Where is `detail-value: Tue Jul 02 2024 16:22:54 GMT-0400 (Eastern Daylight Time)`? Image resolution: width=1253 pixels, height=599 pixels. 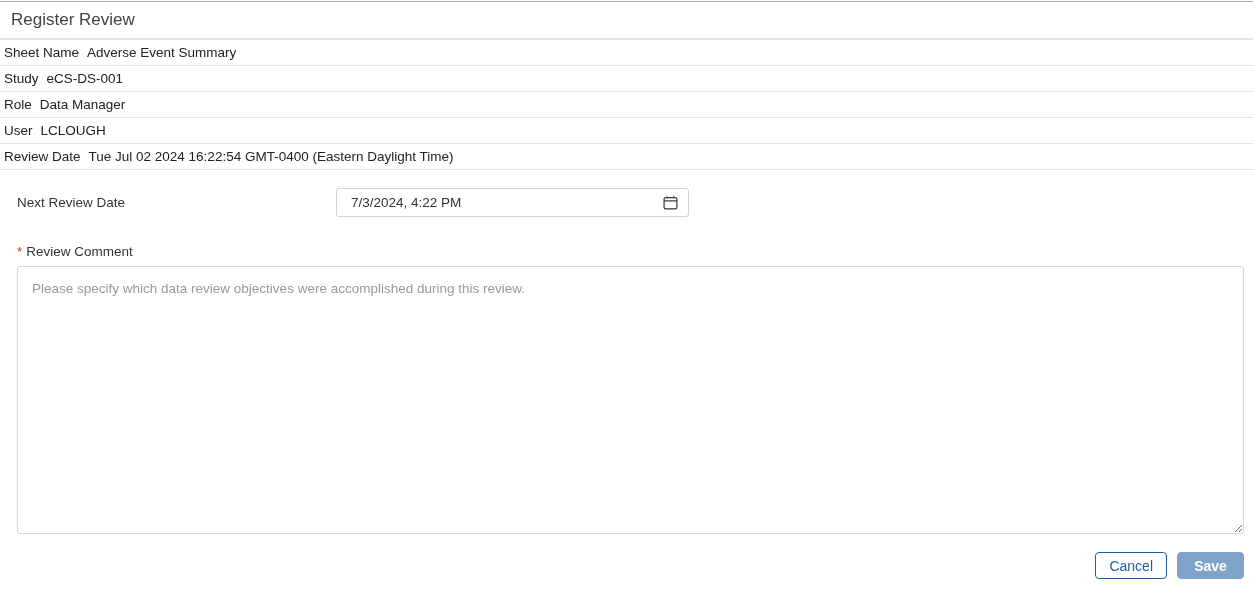
detail-value: Tue Jul 02 2024 16:22:54 GMT-0400 (Eastern Daylight Time) is located at coordinates (271, 156).